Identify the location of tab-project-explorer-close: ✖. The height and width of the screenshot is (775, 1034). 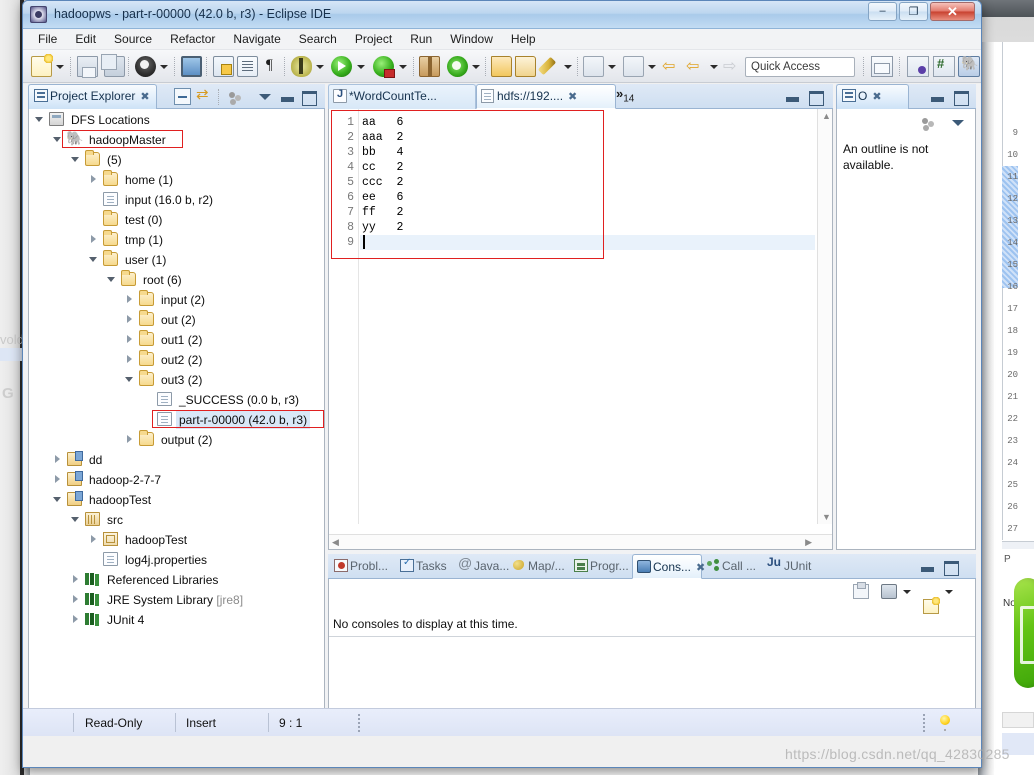
(144, 96).